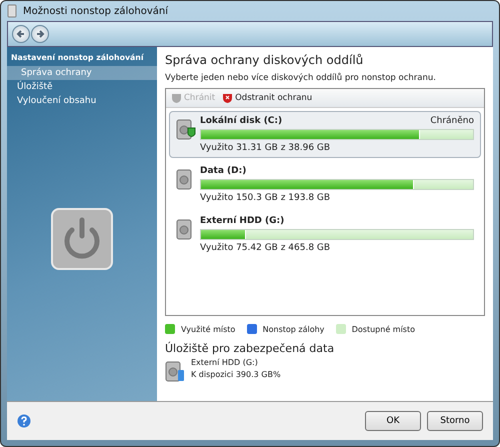 Image resolution: width=500 pixels, height=447 pixels. I want to click on protected-disk-icon, so click(186, 130).